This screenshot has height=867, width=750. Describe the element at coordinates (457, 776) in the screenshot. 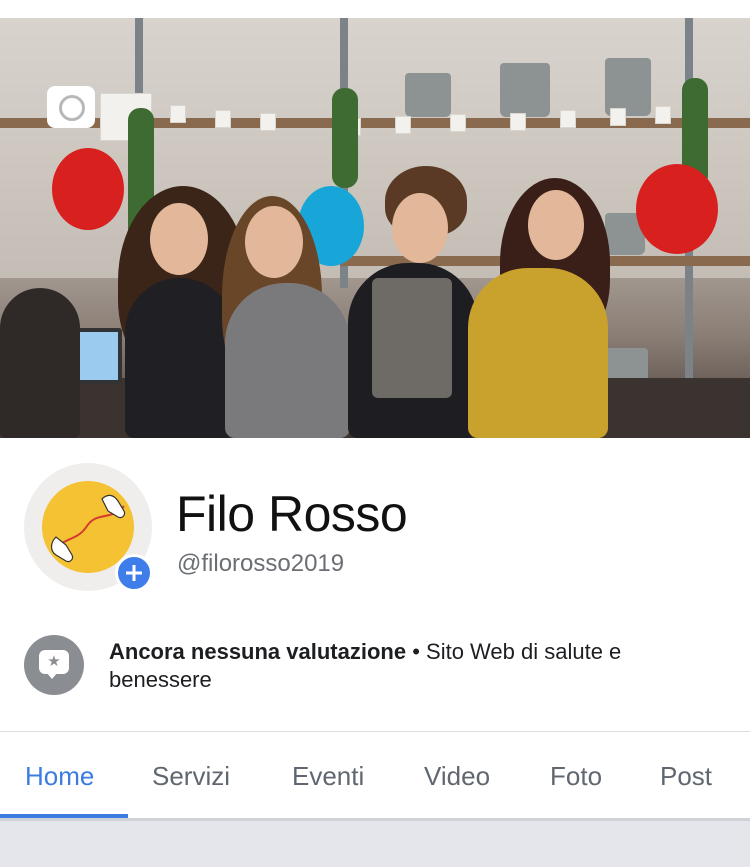

I see `tab-video: Video` at that location.